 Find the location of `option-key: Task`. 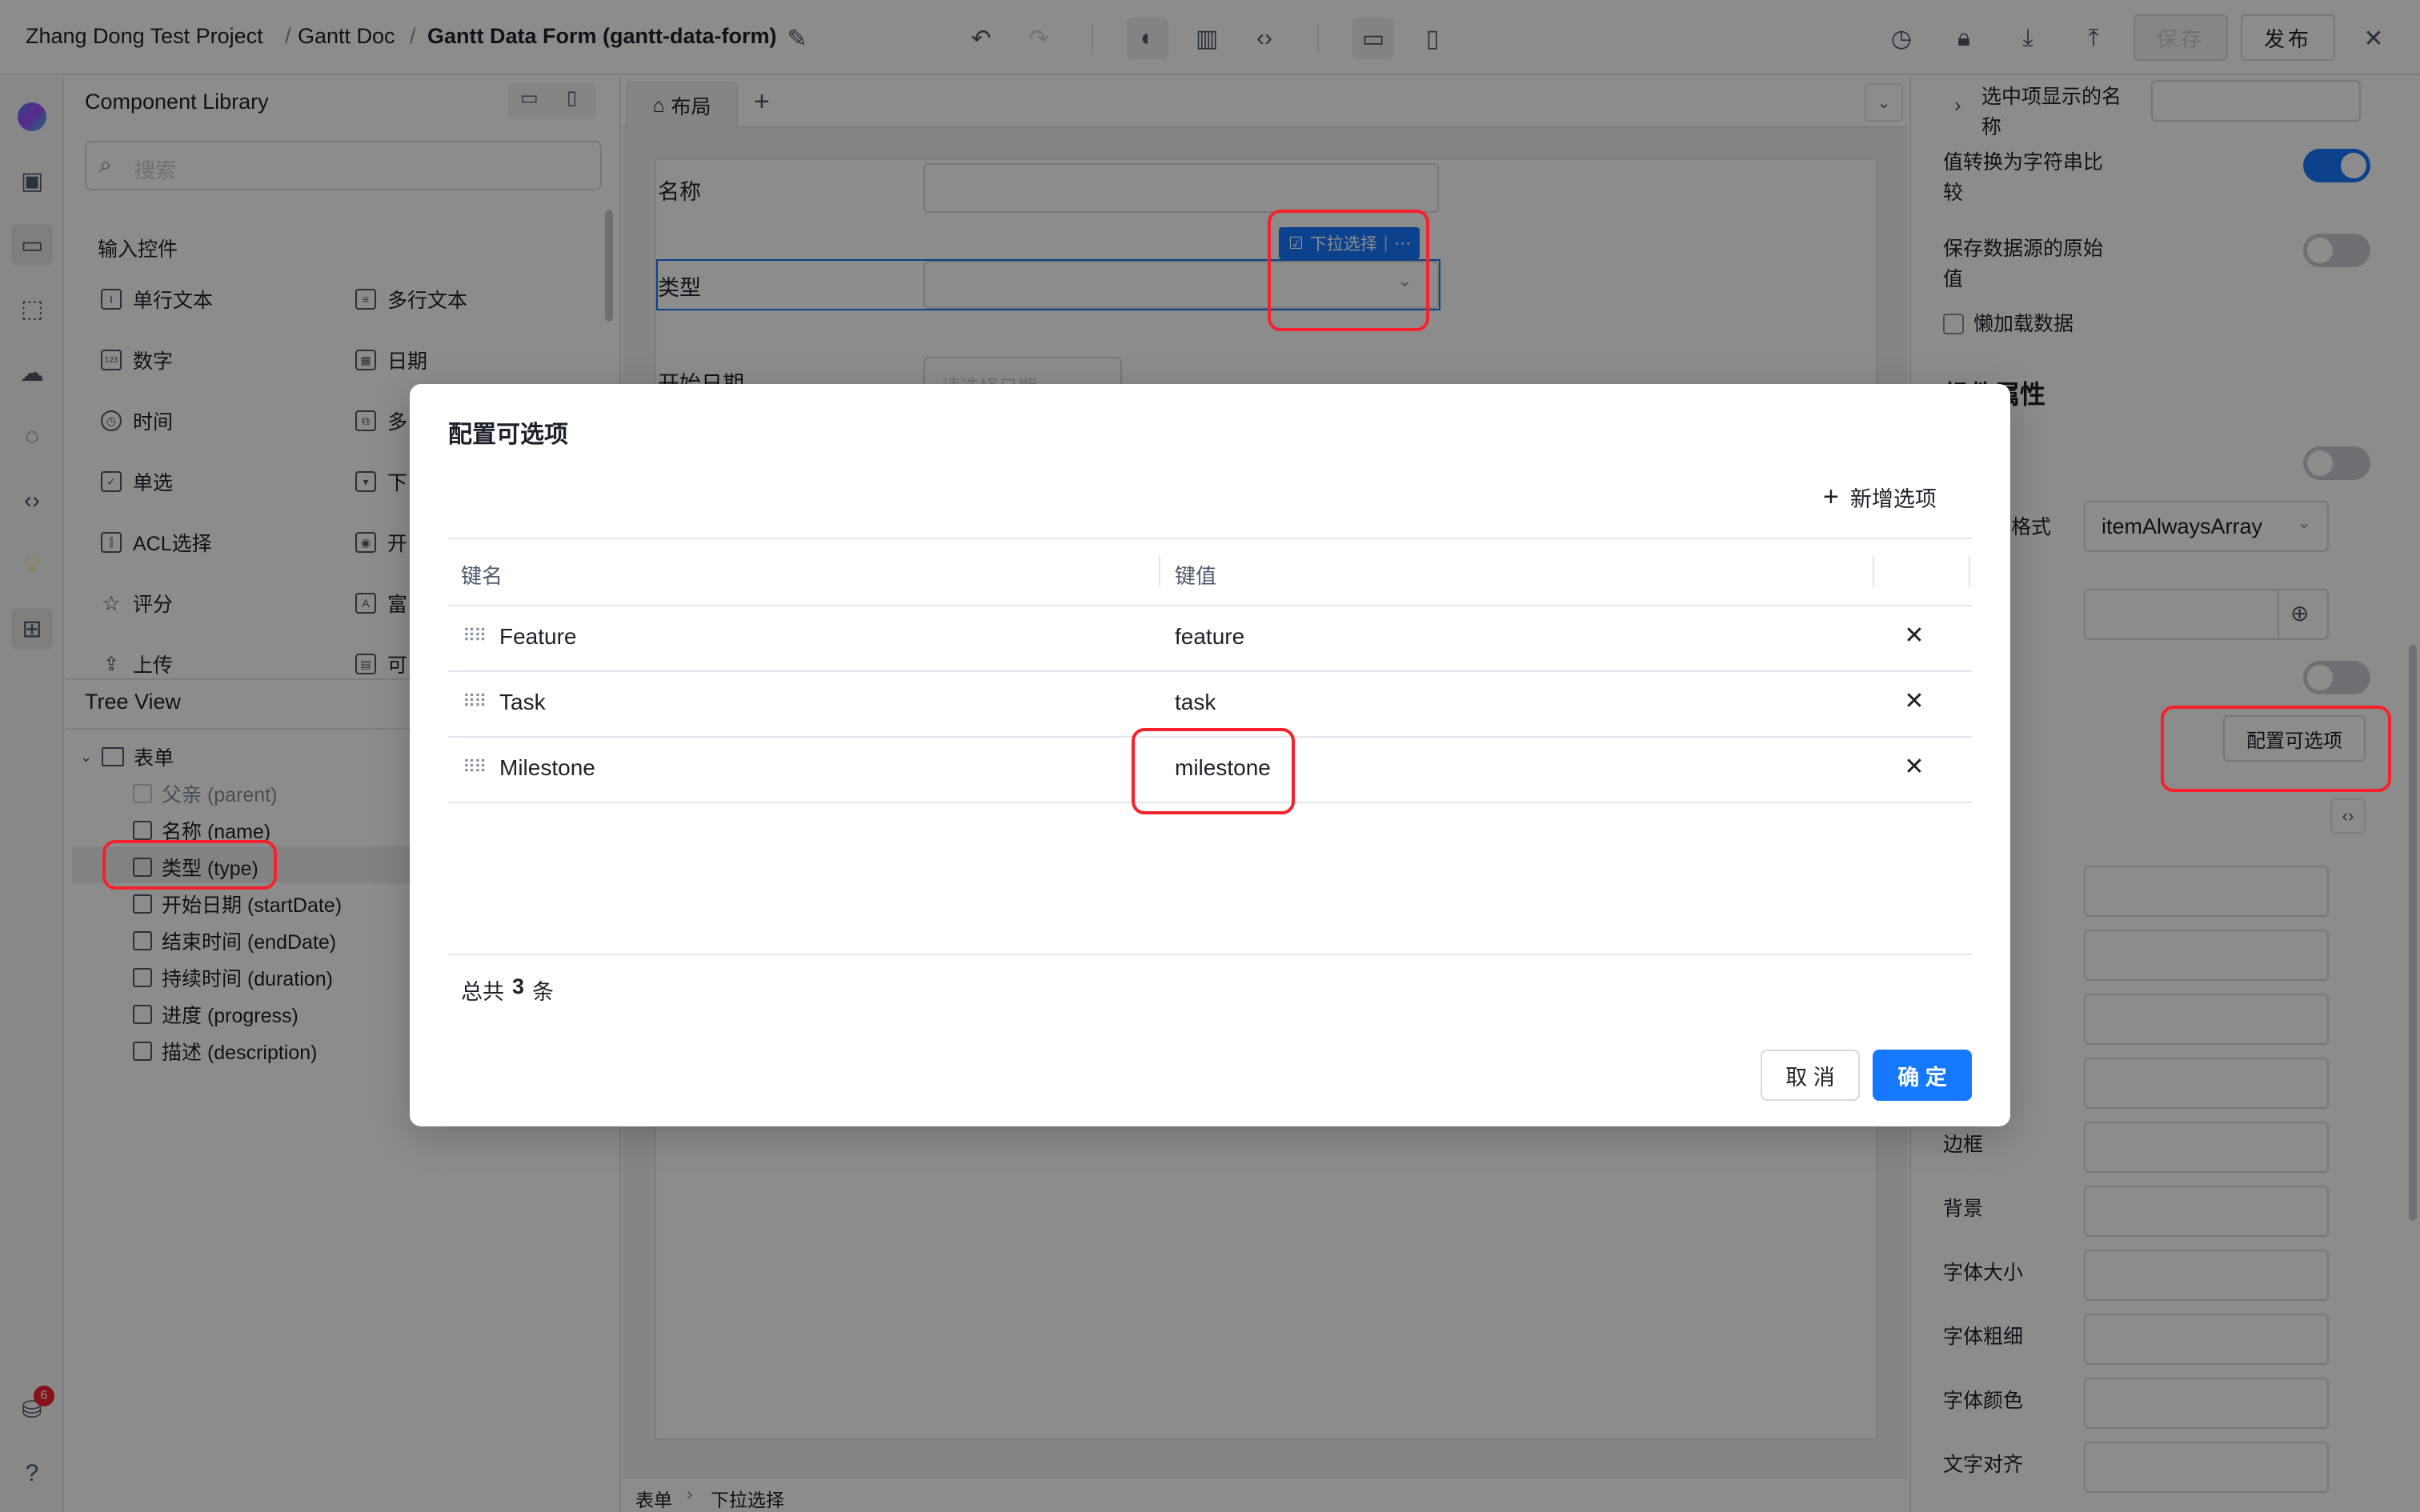

option-key: Task is located at coordinates (522, 702).